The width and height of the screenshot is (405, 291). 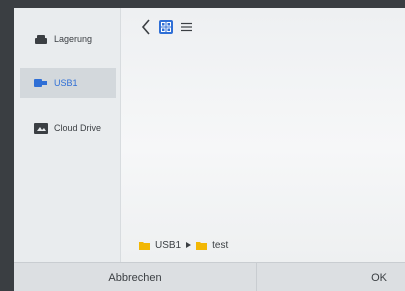 What do you see at coordinates (78, 128) in the screenshot?
I see `sidebar-item-label: Cloud Drive` at bounding box center [78, 128].